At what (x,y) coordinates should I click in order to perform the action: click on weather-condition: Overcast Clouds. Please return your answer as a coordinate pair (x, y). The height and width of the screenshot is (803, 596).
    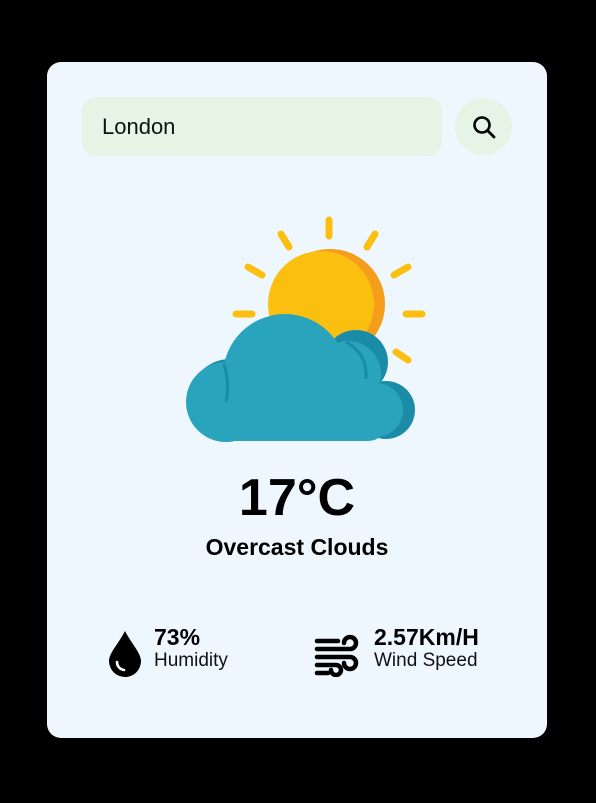
    Looking at the image, I should click on (297, 547).